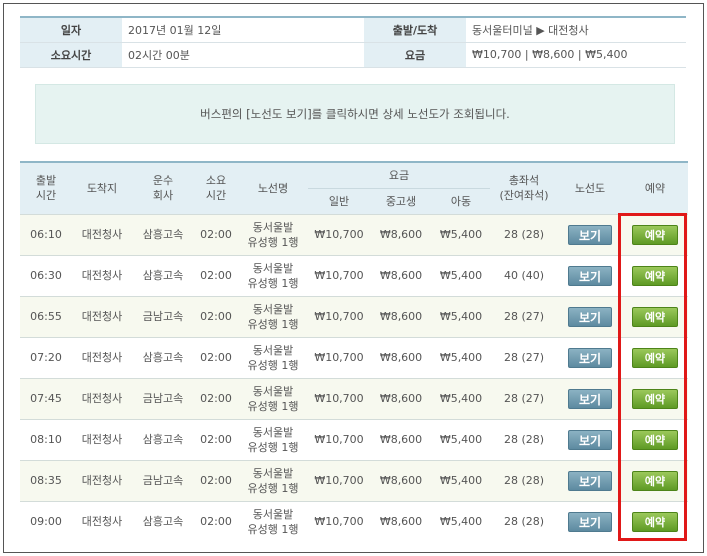  Describe the element at coordinates (524, 275) in the screenshot. I see `seat-count: 40 (40)` at that location.